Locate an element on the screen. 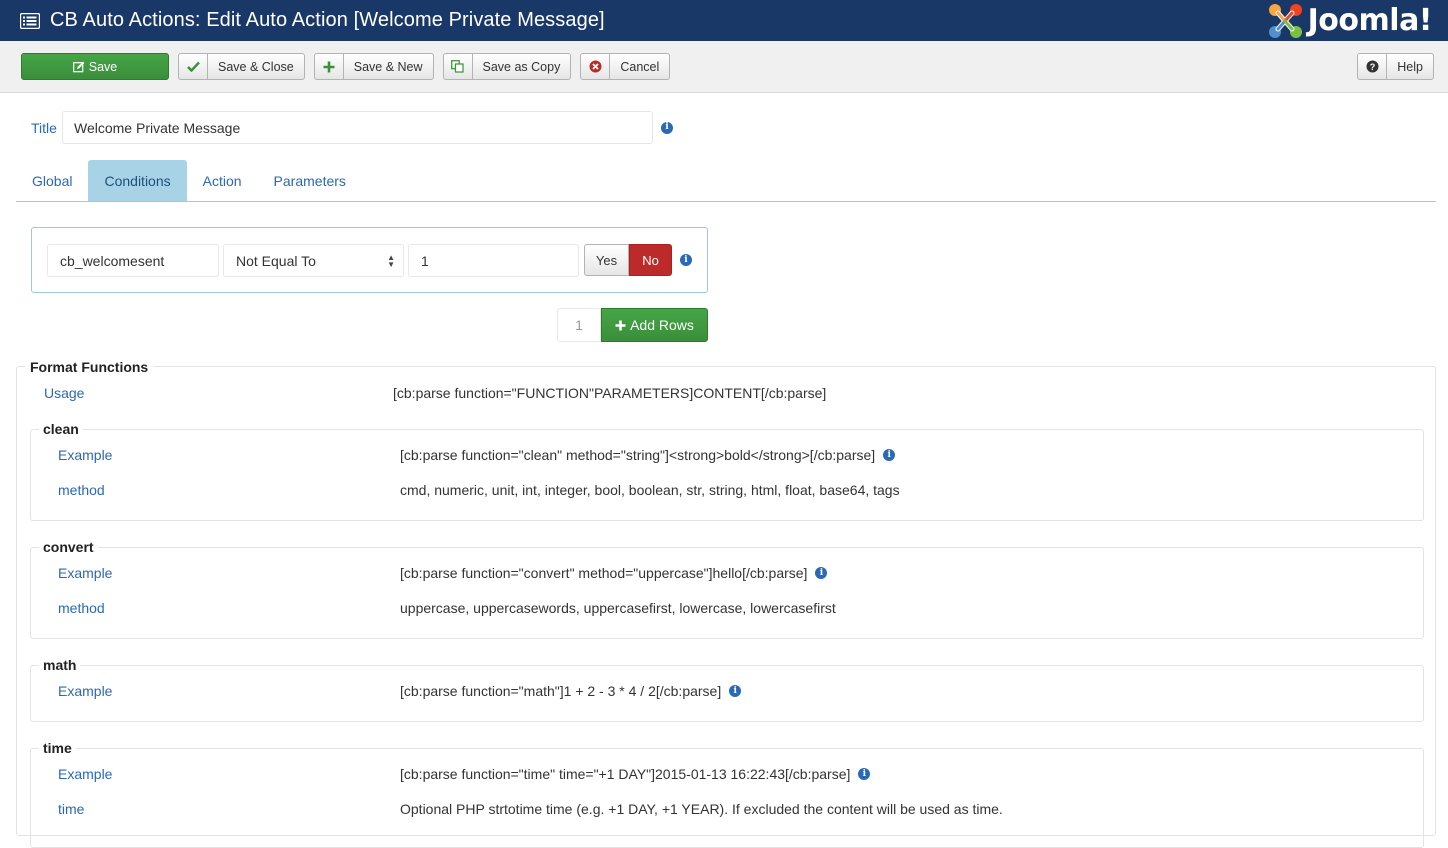  group-title: convert is located at coordinates (68, 547).